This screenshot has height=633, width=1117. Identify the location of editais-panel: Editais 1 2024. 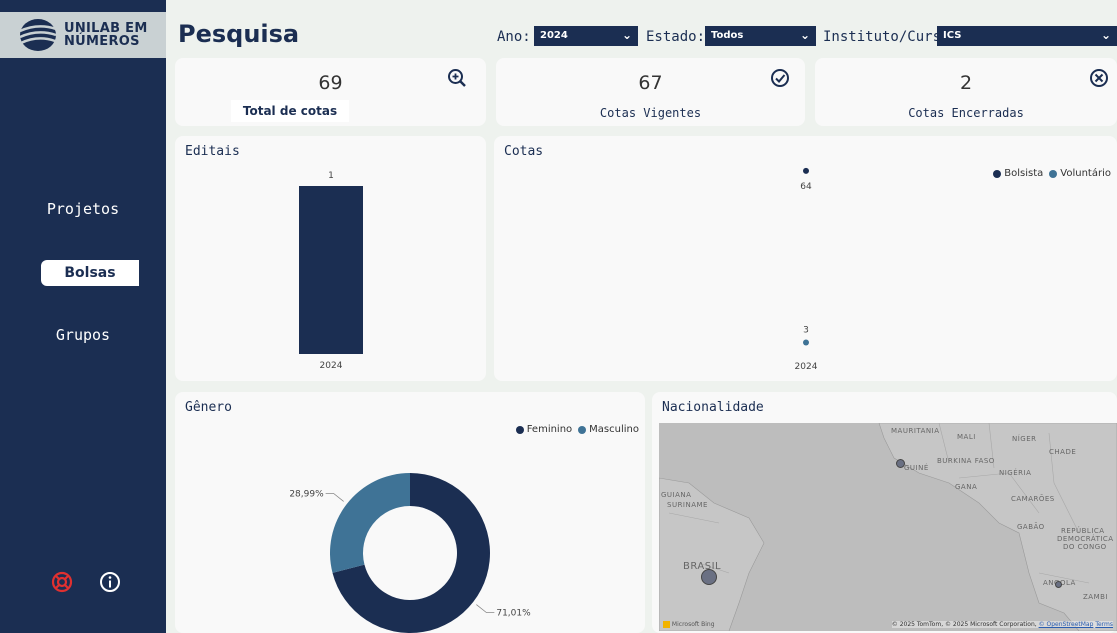
(330, 258).